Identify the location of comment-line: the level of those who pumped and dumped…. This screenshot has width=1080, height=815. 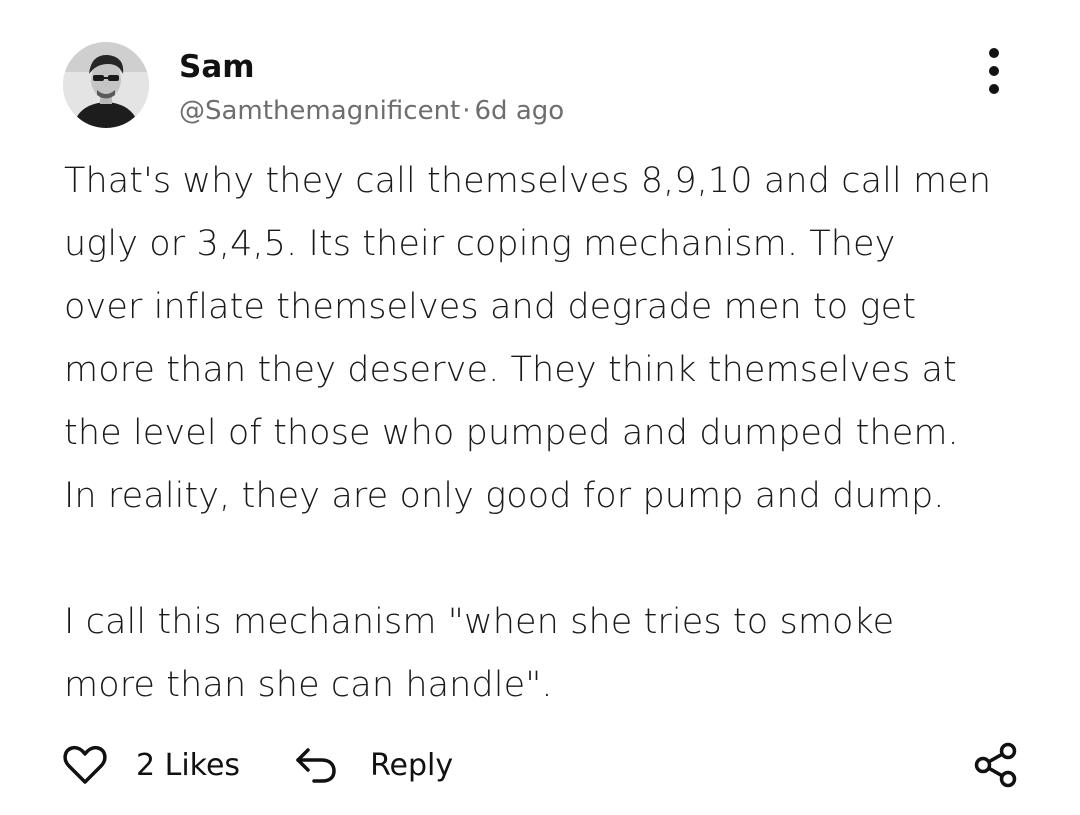
(511, 433).